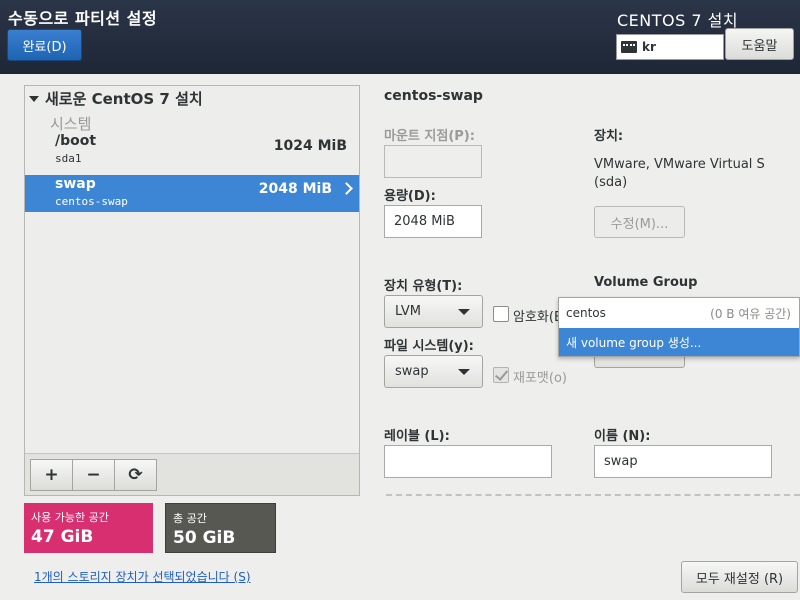  I want to click on label-input, so click(468, 461).